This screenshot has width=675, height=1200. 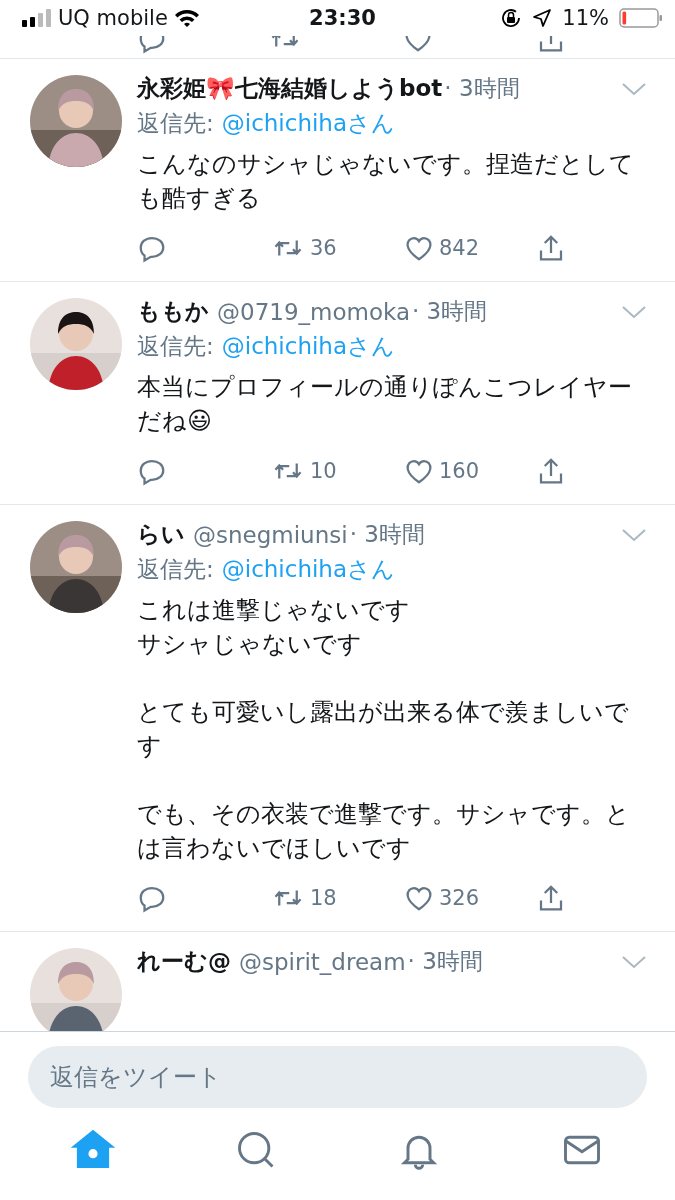 What do you see at coordinates (342, 18) in the screenshot?
I see `clock: 23:30` at bounding box center [342, 18].